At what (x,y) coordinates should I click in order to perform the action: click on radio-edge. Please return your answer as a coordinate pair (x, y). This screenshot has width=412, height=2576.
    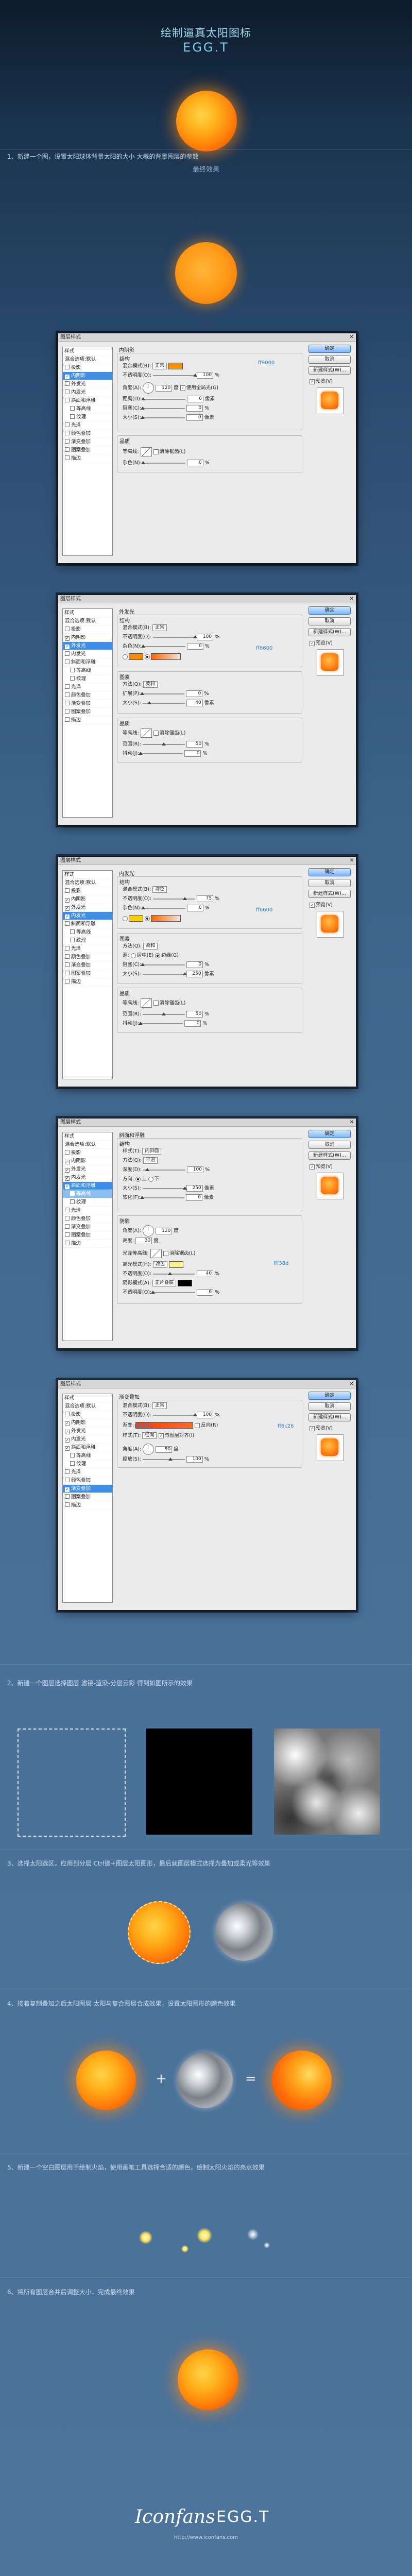
    Looking at the image, I should click on (158, 955).